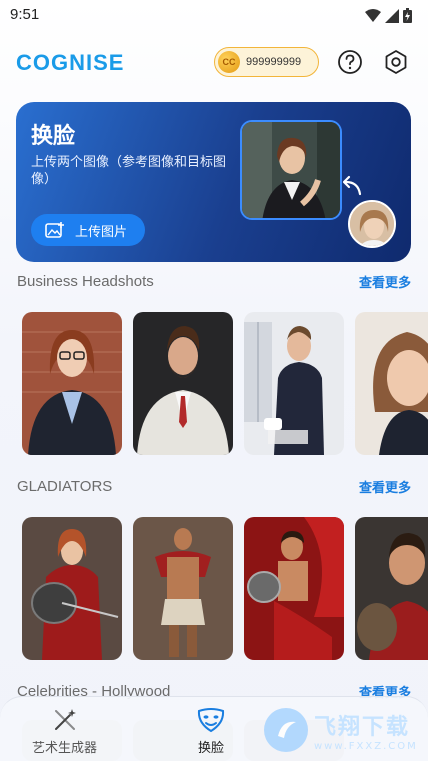 The image size is (428, 761). I want to click on status-time: 9:51, so click(25, 14).